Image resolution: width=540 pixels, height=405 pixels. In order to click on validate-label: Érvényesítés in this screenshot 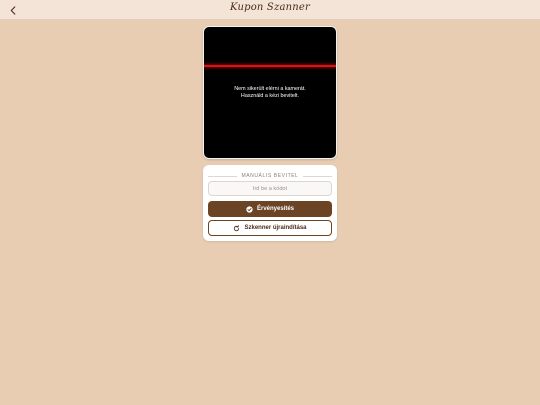, I will do `click(275, 209)`.